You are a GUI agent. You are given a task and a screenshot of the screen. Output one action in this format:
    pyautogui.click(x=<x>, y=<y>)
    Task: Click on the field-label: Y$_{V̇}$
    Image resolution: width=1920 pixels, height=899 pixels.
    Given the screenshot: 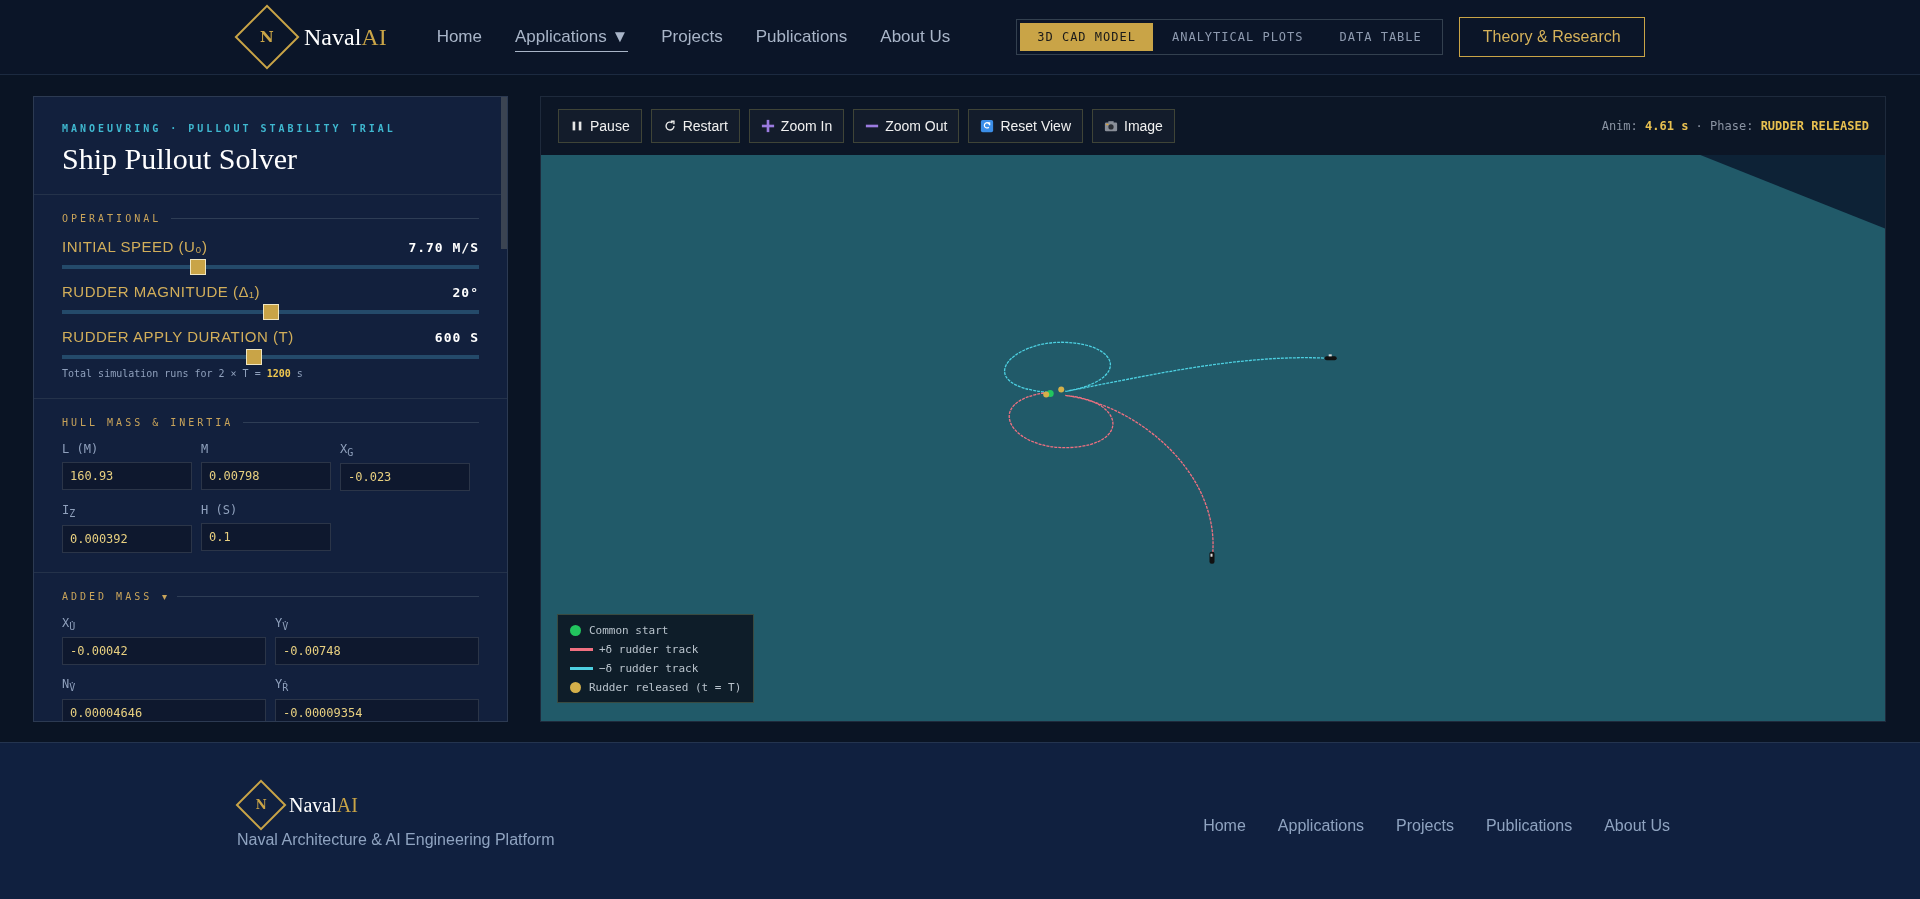 What is the action you would take?
    pyautogui.click(x=282, y=624)
    